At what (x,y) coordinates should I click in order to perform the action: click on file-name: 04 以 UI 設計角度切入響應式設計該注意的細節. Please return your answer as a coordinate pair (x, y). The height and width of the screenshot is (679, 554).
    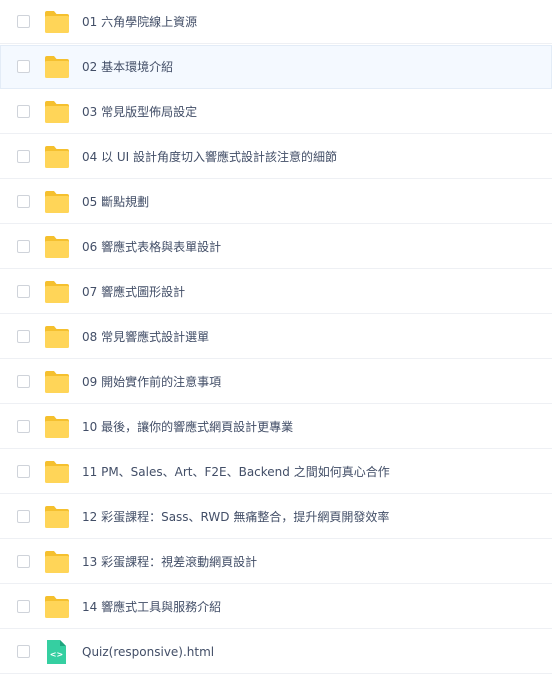
    Looking at the image, I should click on (209, 157).